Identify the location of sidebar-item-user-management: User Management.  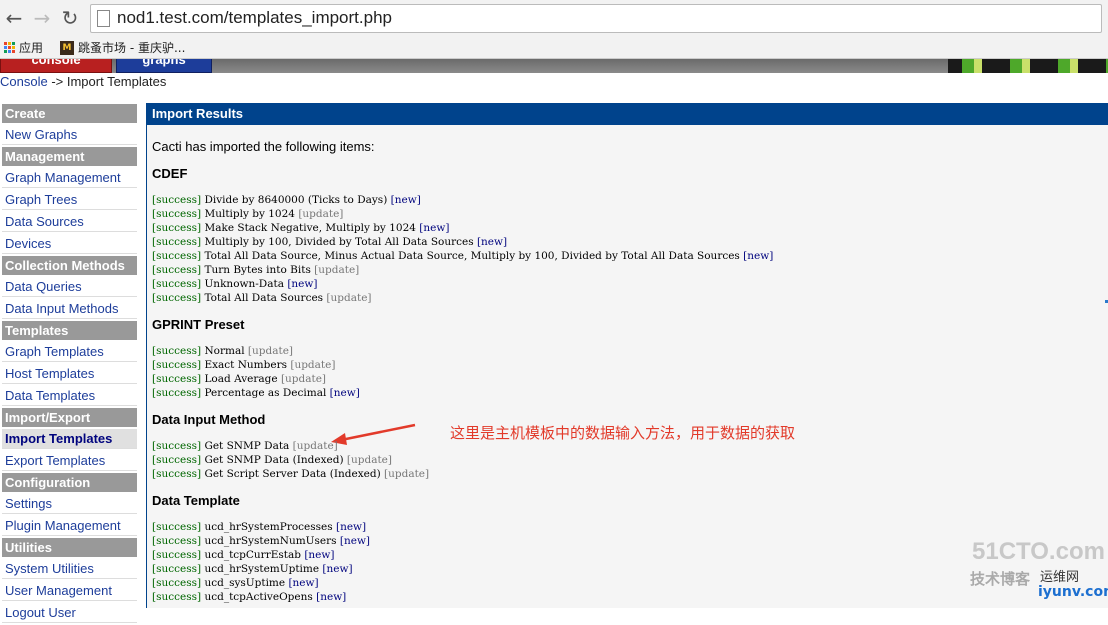
(69, 591).